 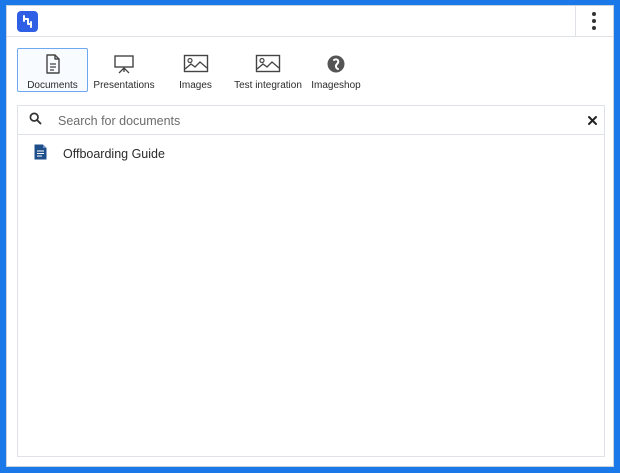 I want to click on tab-images: Images, so click(x=195, y=70).